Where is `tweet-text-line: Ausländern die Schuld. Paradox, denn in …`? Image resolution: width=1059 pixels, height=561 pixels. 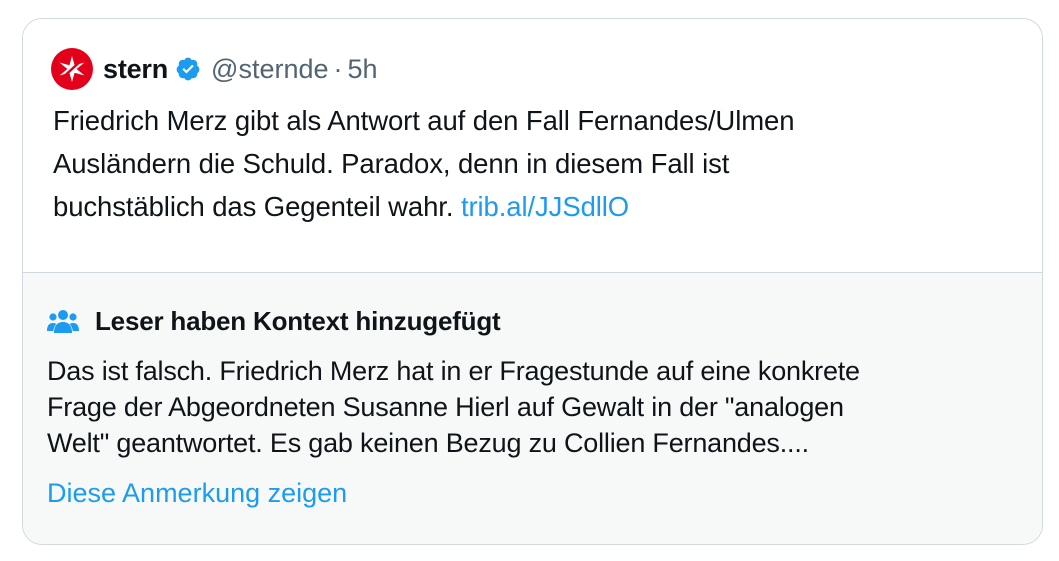
tweet-text-line: Ausländern die Schuld. Paradox, denn in … is located at coordinates (391, 163).